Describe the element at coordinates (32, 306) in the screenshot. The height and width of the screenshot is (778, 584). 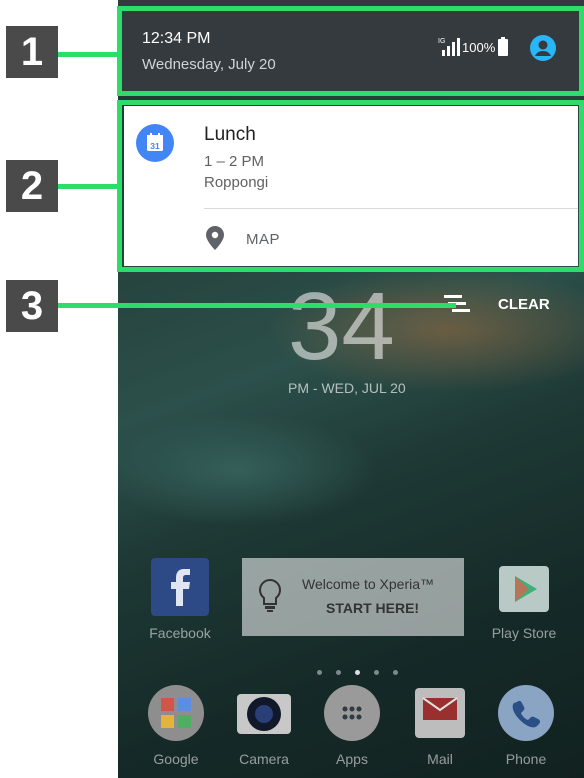
I see `callout-marker-3: 3` at that location.